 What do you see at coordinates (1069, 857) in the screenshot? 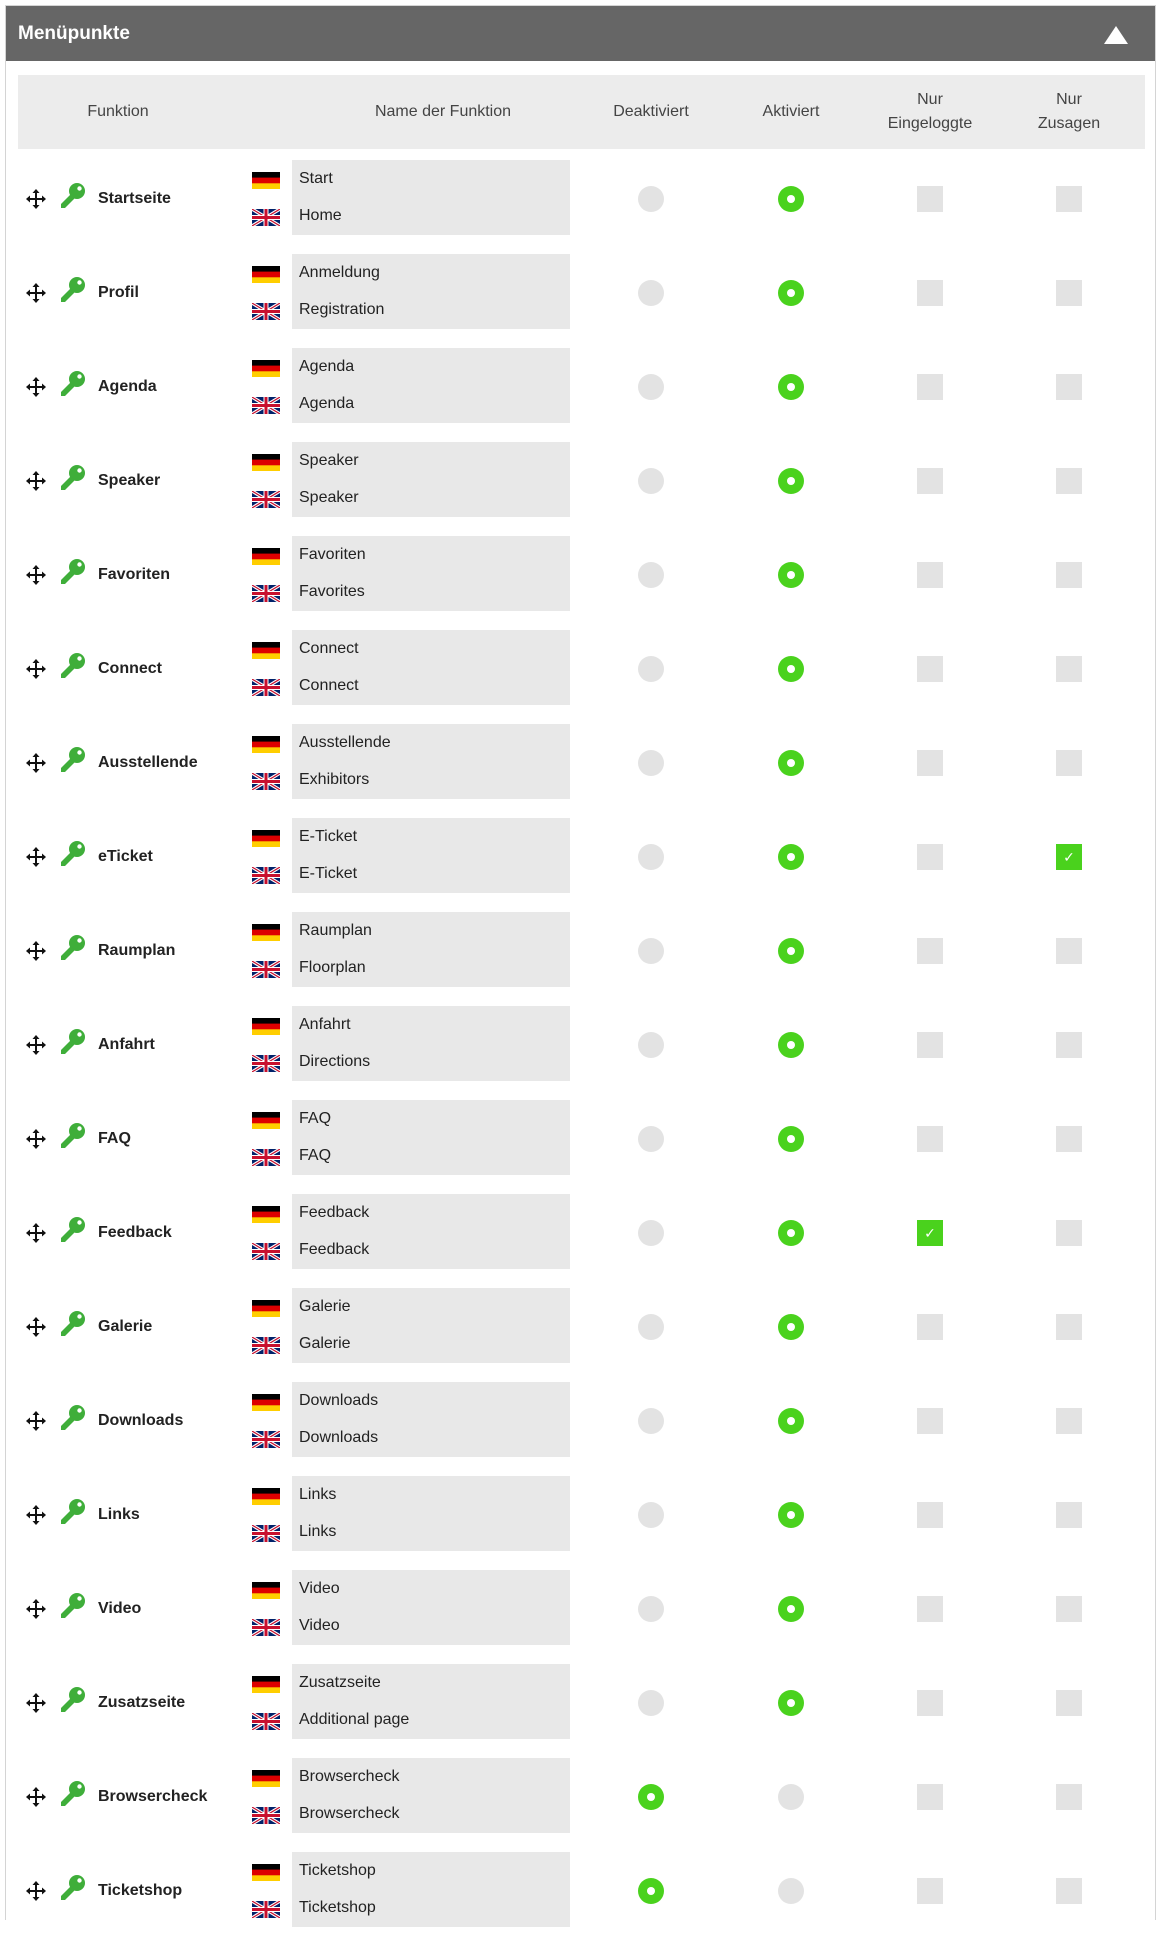
I see `nur-zusagen-checkbox: ✓` at bounding box center [1069, 857].